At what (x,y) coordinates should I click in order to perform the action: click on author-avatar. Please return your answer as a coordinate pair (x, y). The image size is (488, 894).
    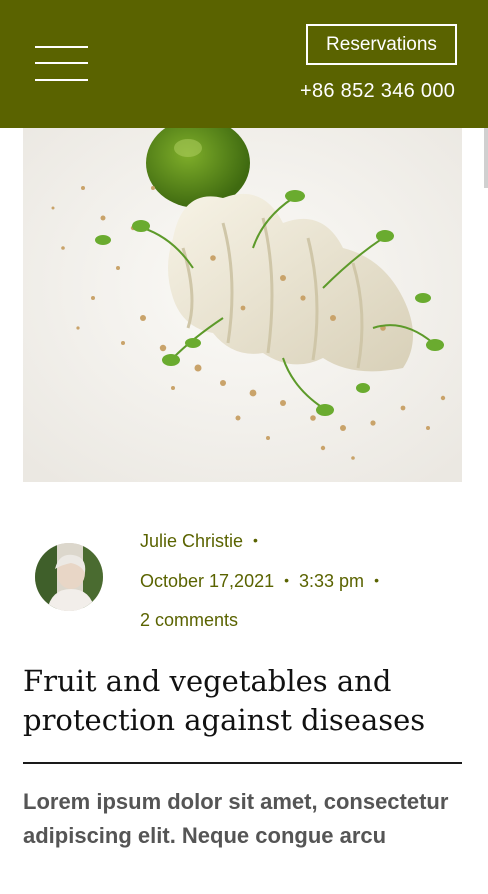
    Looking at the image, I should click on (69, 577).